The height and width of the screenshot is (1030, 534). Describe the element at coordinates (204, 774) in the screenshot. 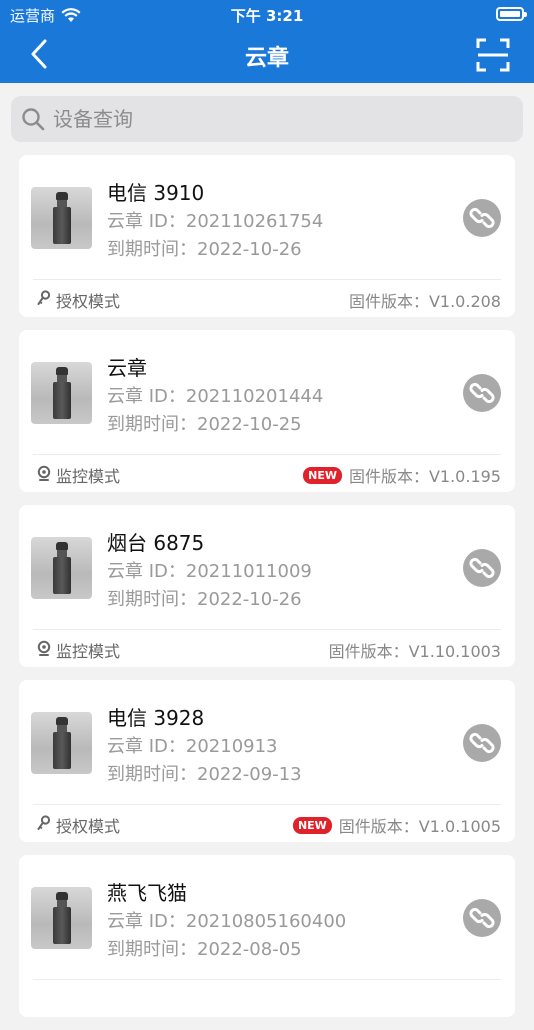

I see `device-expire-date: 到期时间：2022-09-13` at that location.